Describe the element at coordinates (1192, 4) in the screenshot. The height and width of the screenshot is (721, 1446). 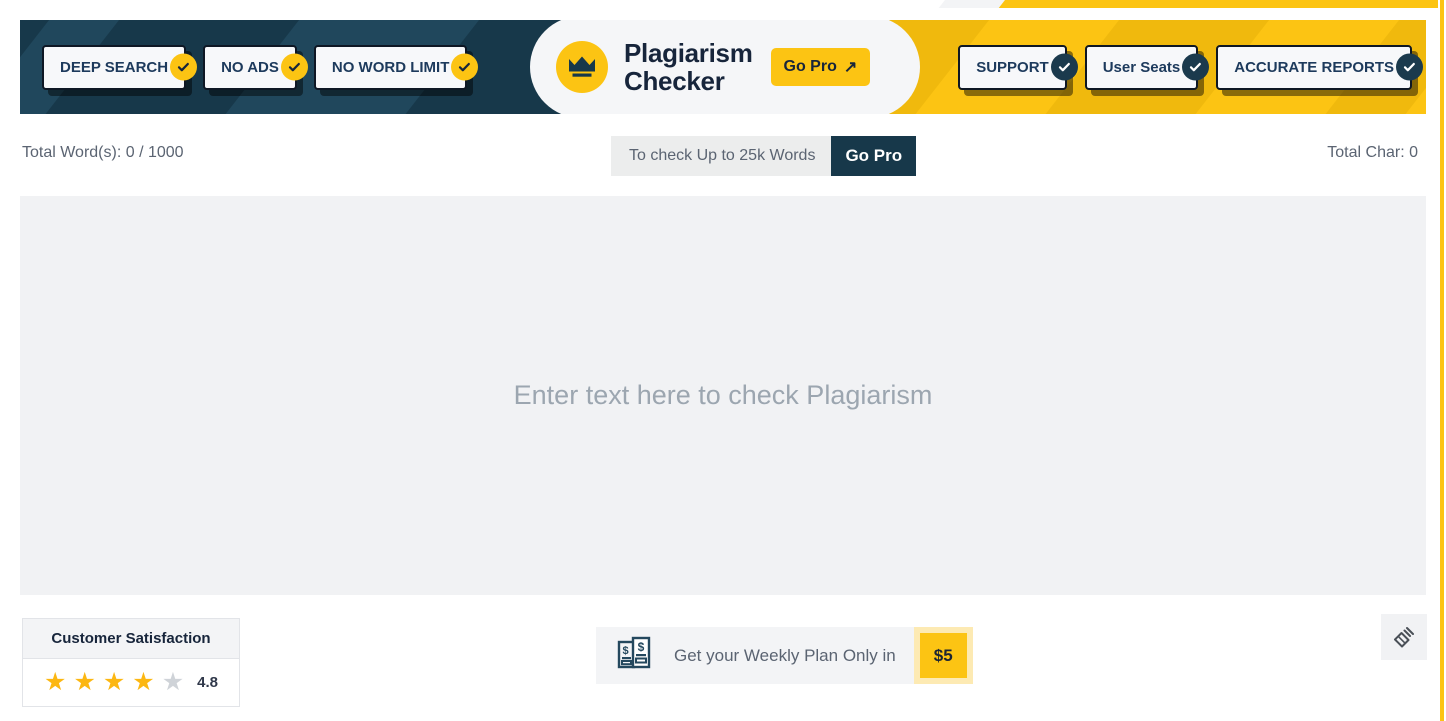
I see `top-accent-strip` at that location.